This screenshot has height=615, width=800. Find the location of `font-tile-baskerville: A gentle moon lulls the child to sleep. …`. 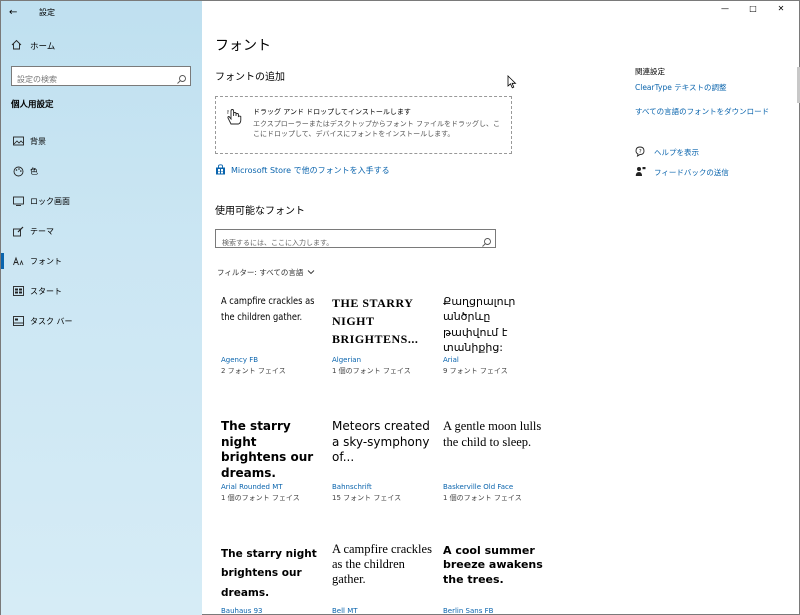

font-tile-baskerville: A gentle moon lulls the child to sleep. … is located at coordinates (495, 461).